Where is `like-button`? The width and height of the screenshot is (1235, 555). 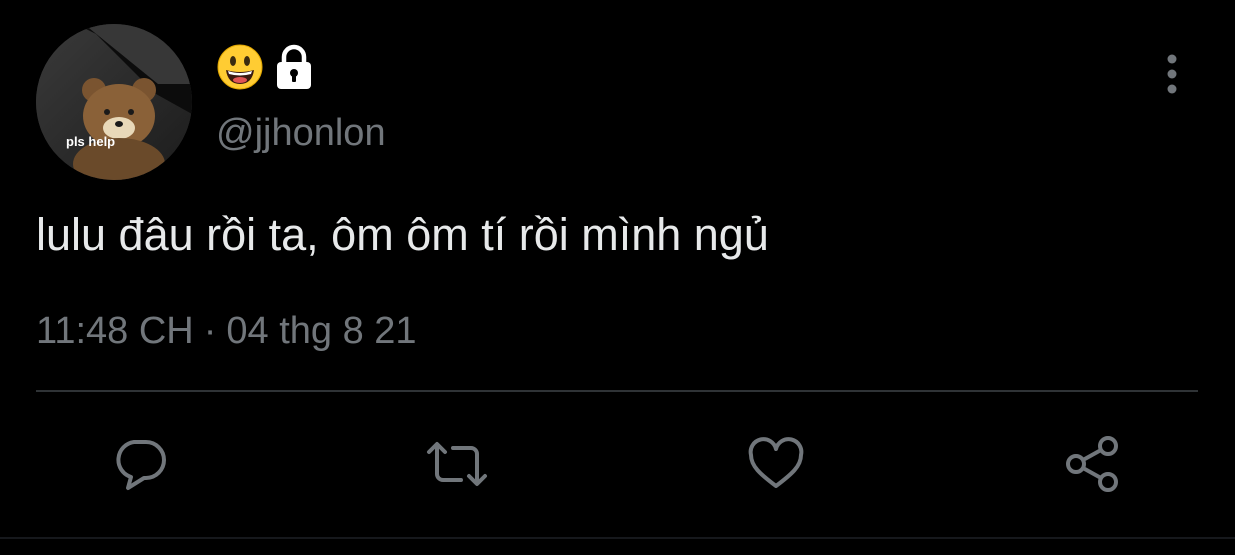 like-button is located at coordinates (776, 464).